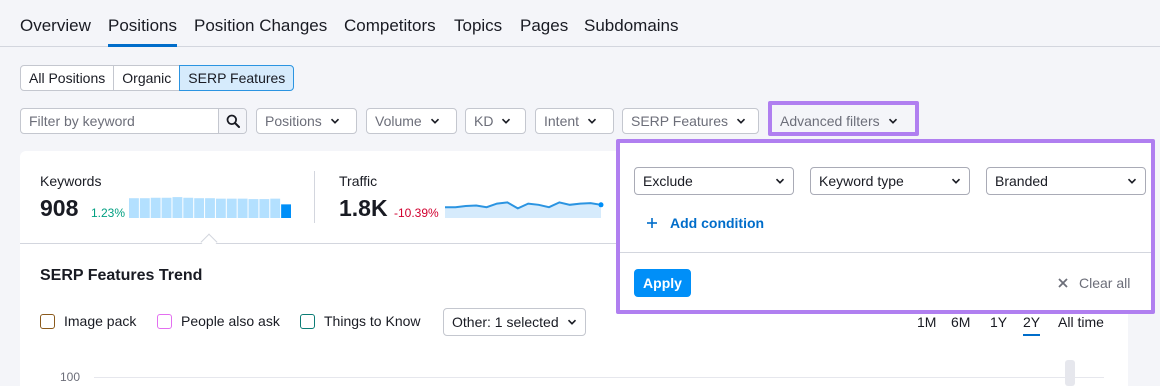  I want to click on clear-all-button: Clear all, so click(1094, 283).